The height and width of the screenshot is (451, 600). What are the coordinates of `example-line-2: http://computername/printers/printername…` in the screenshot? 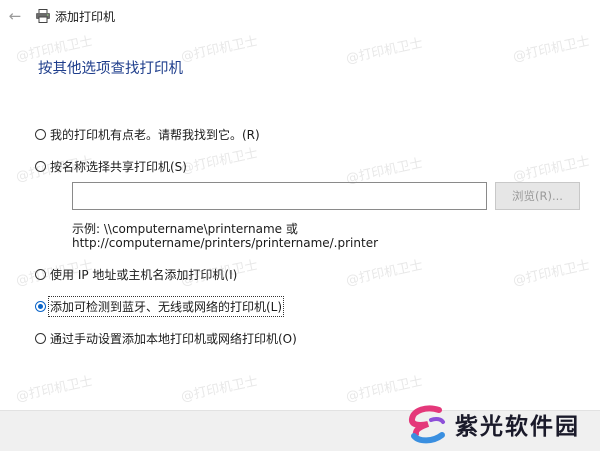 It's located at (225, 243).